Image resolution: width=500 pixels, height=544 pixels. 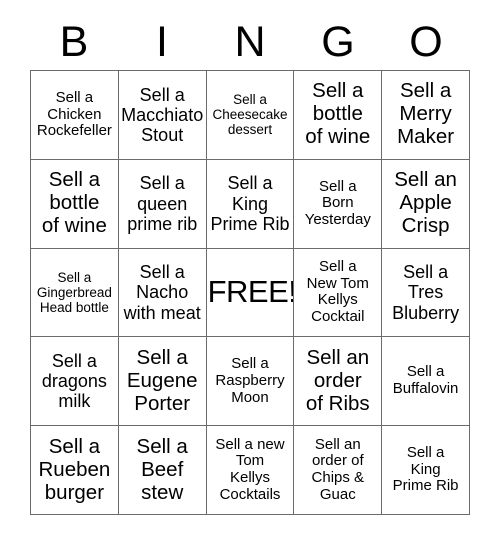 I want to click on bingo-cell-i4: Sell a Eugene Porter, so click(x=162, y=382).